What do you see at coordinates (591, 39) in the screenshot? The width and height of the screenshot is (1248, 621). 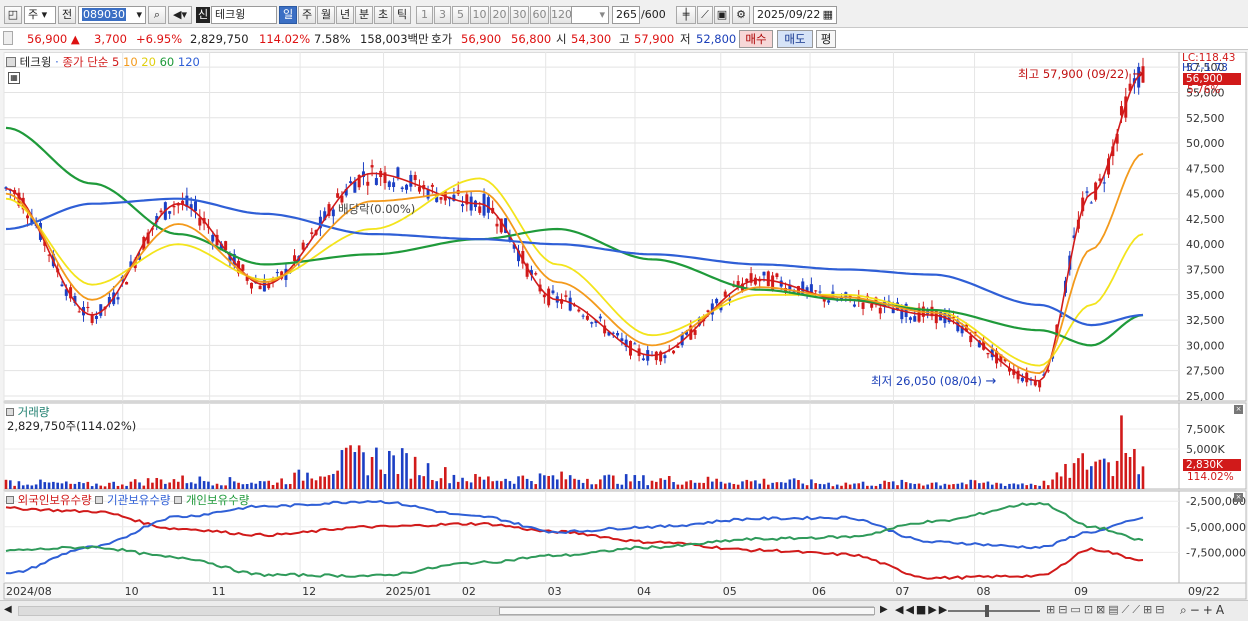 I see `open-price: 54,300` at bounding box center [591, 39].